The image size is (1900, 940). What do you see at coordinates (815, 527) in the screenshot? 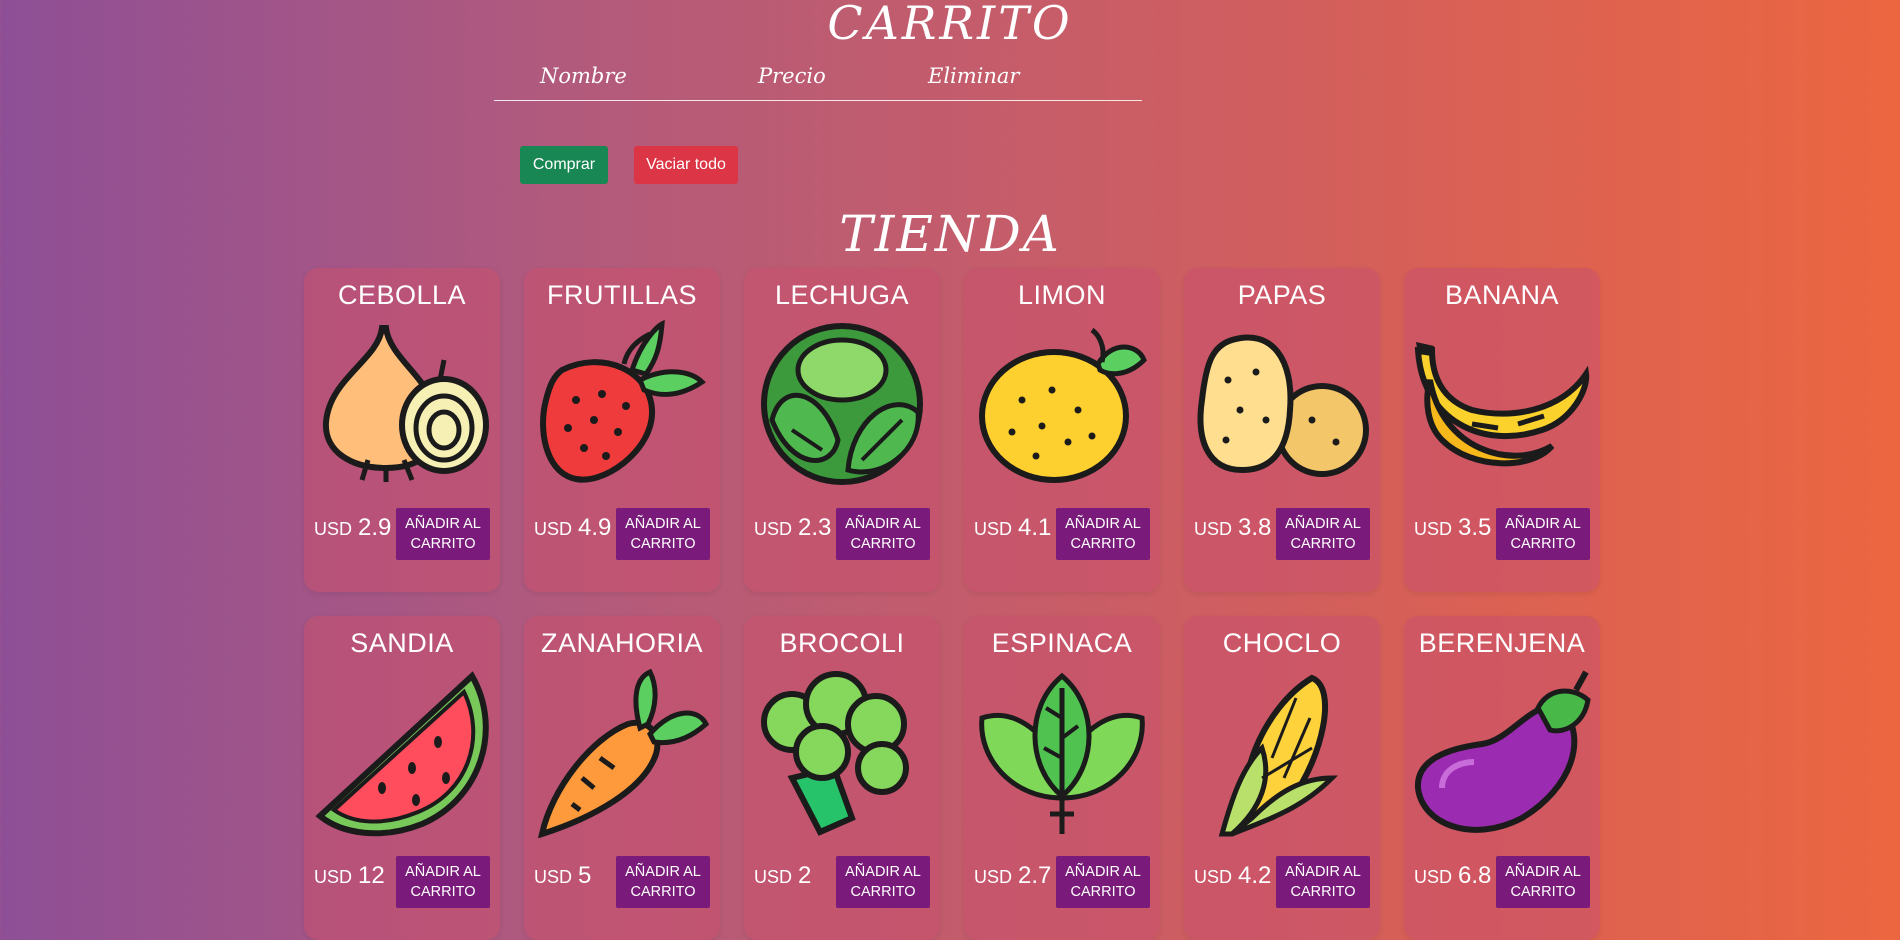
I see `product-price: 2.3` at bounding box center [815, 527].